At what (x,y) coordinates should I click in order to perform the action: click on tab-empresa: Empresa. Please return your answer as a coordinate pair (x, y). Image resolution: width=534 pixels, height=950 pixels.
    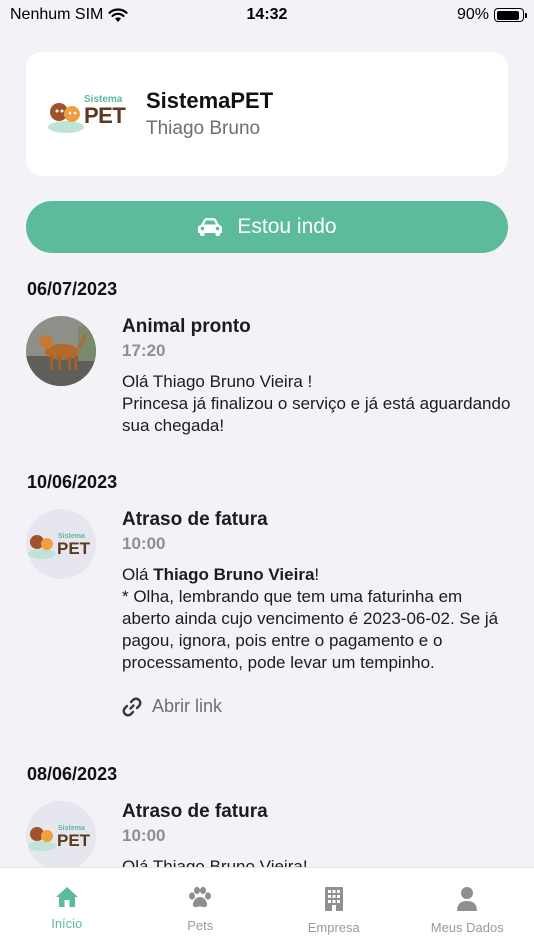
    Looking at the image, I should click on (334, 909).